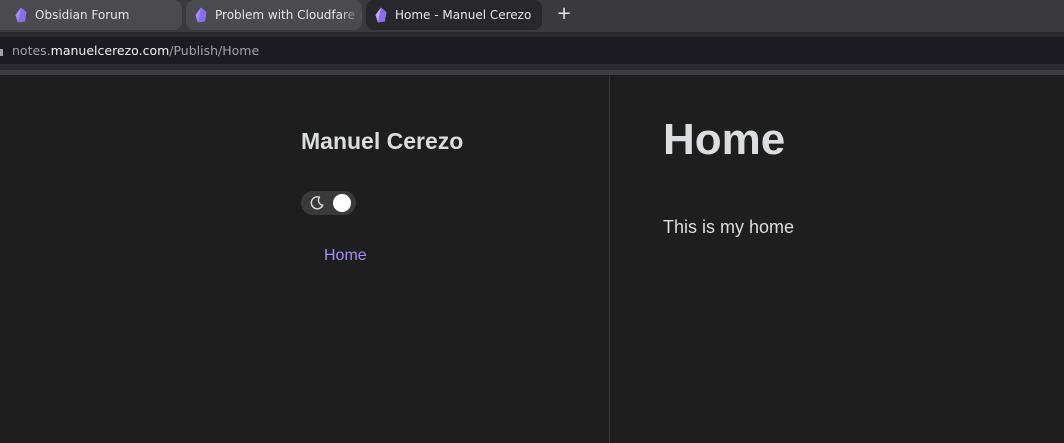 The width and height of the screenshot is (1064, 443). I want to click on url-field: notes.manuelcerezo.com/Publish/Home, so click(532, 50).